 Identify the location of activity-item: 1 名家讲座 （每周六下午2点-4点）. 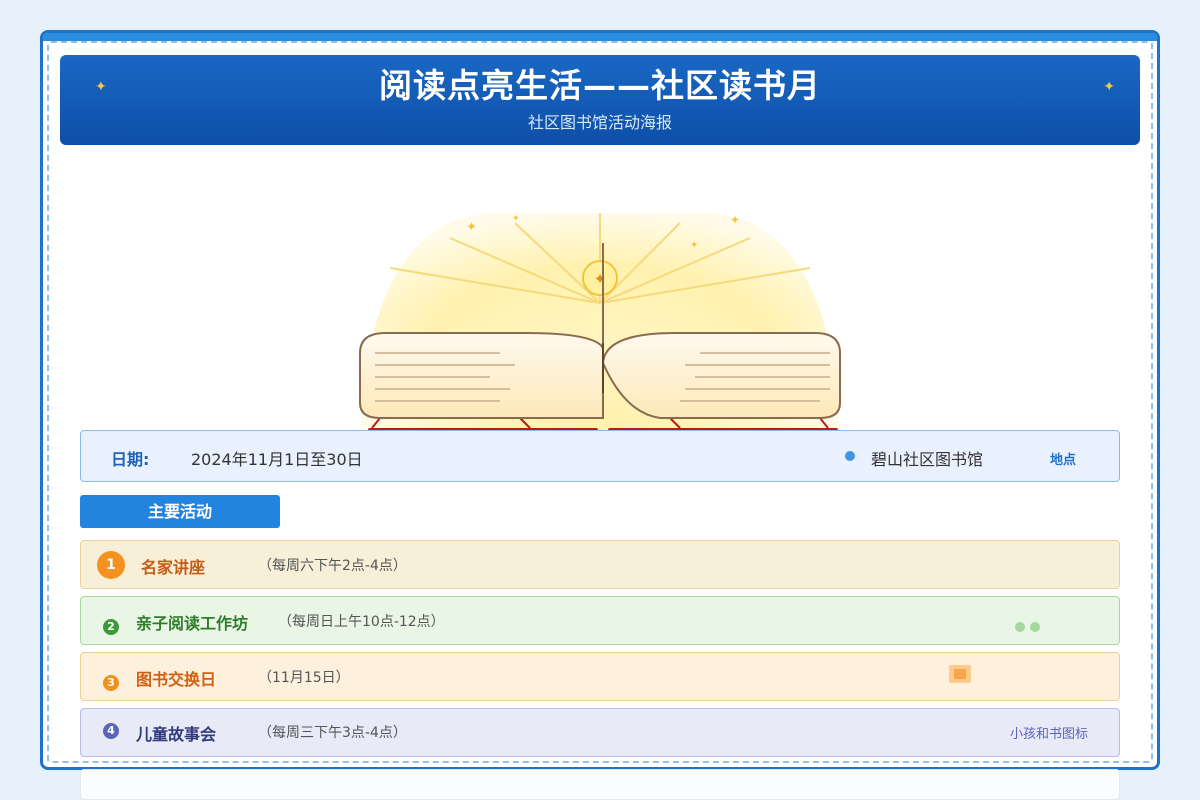
(600, 564).